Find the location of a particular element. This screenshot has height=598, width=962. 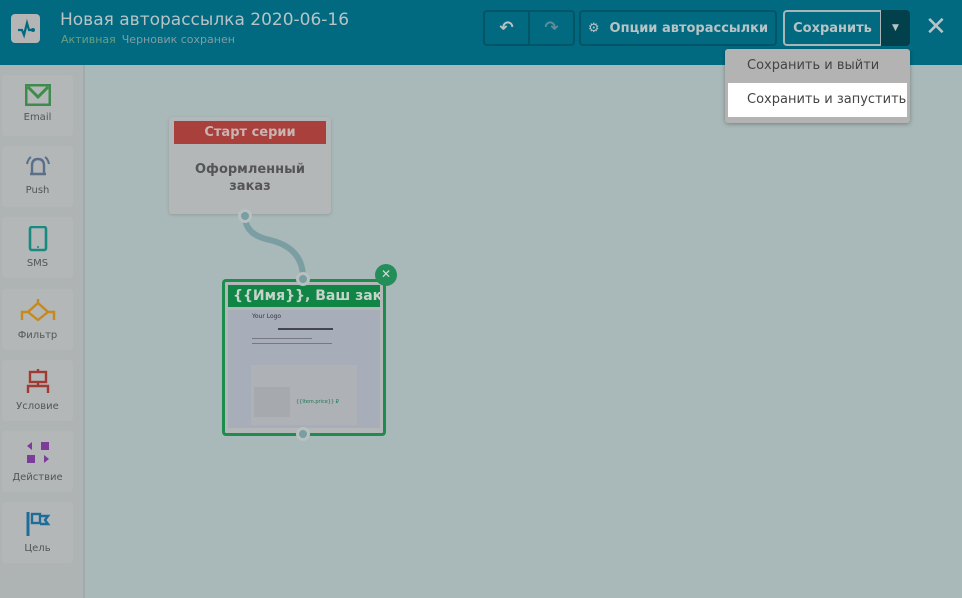

menu-item-save-exit: Сохранить и выйти is located at coordinates (817, 66).